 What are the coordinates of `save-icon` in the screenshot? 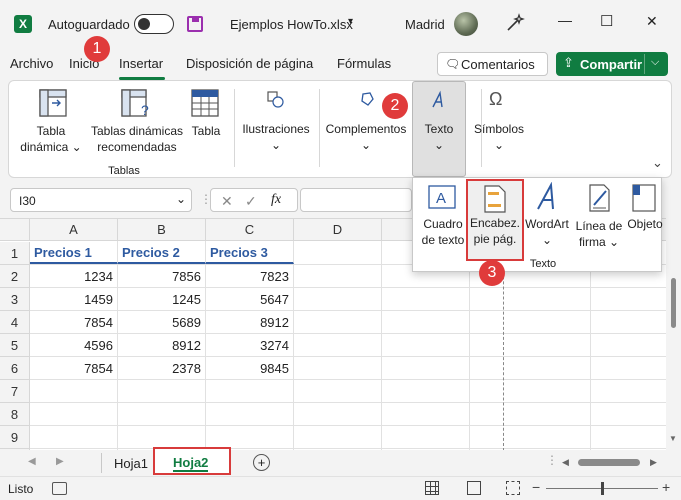 It's located at (195, 24).